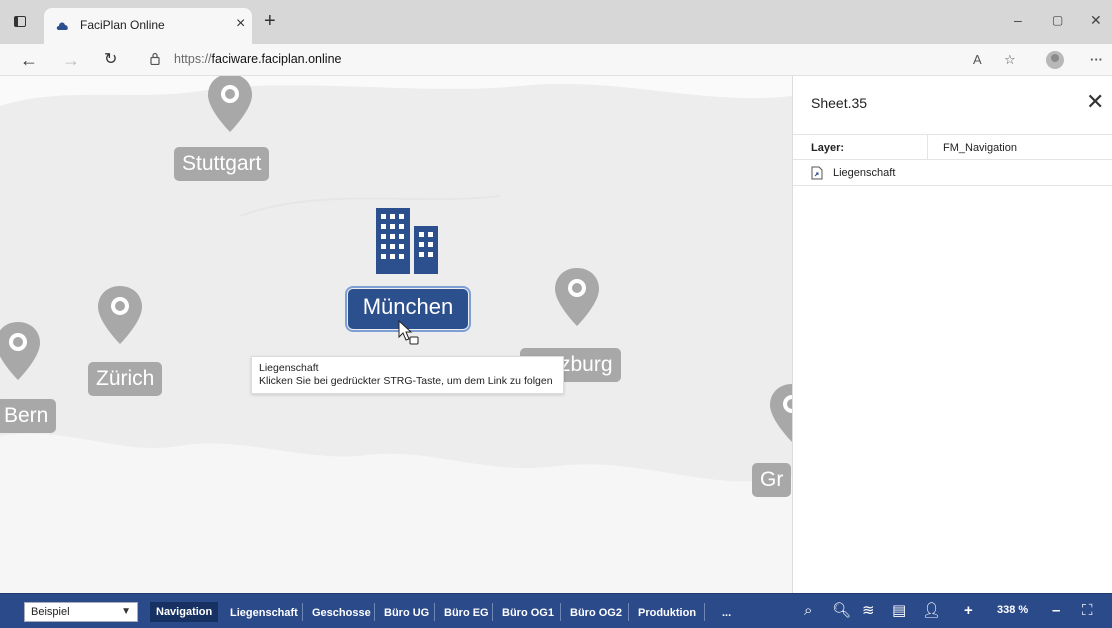 The image size is (1112, 628). Describe the element at coordinates (1096, 59) in the screenshot. I see `more-menu-icon: ···` at that location.